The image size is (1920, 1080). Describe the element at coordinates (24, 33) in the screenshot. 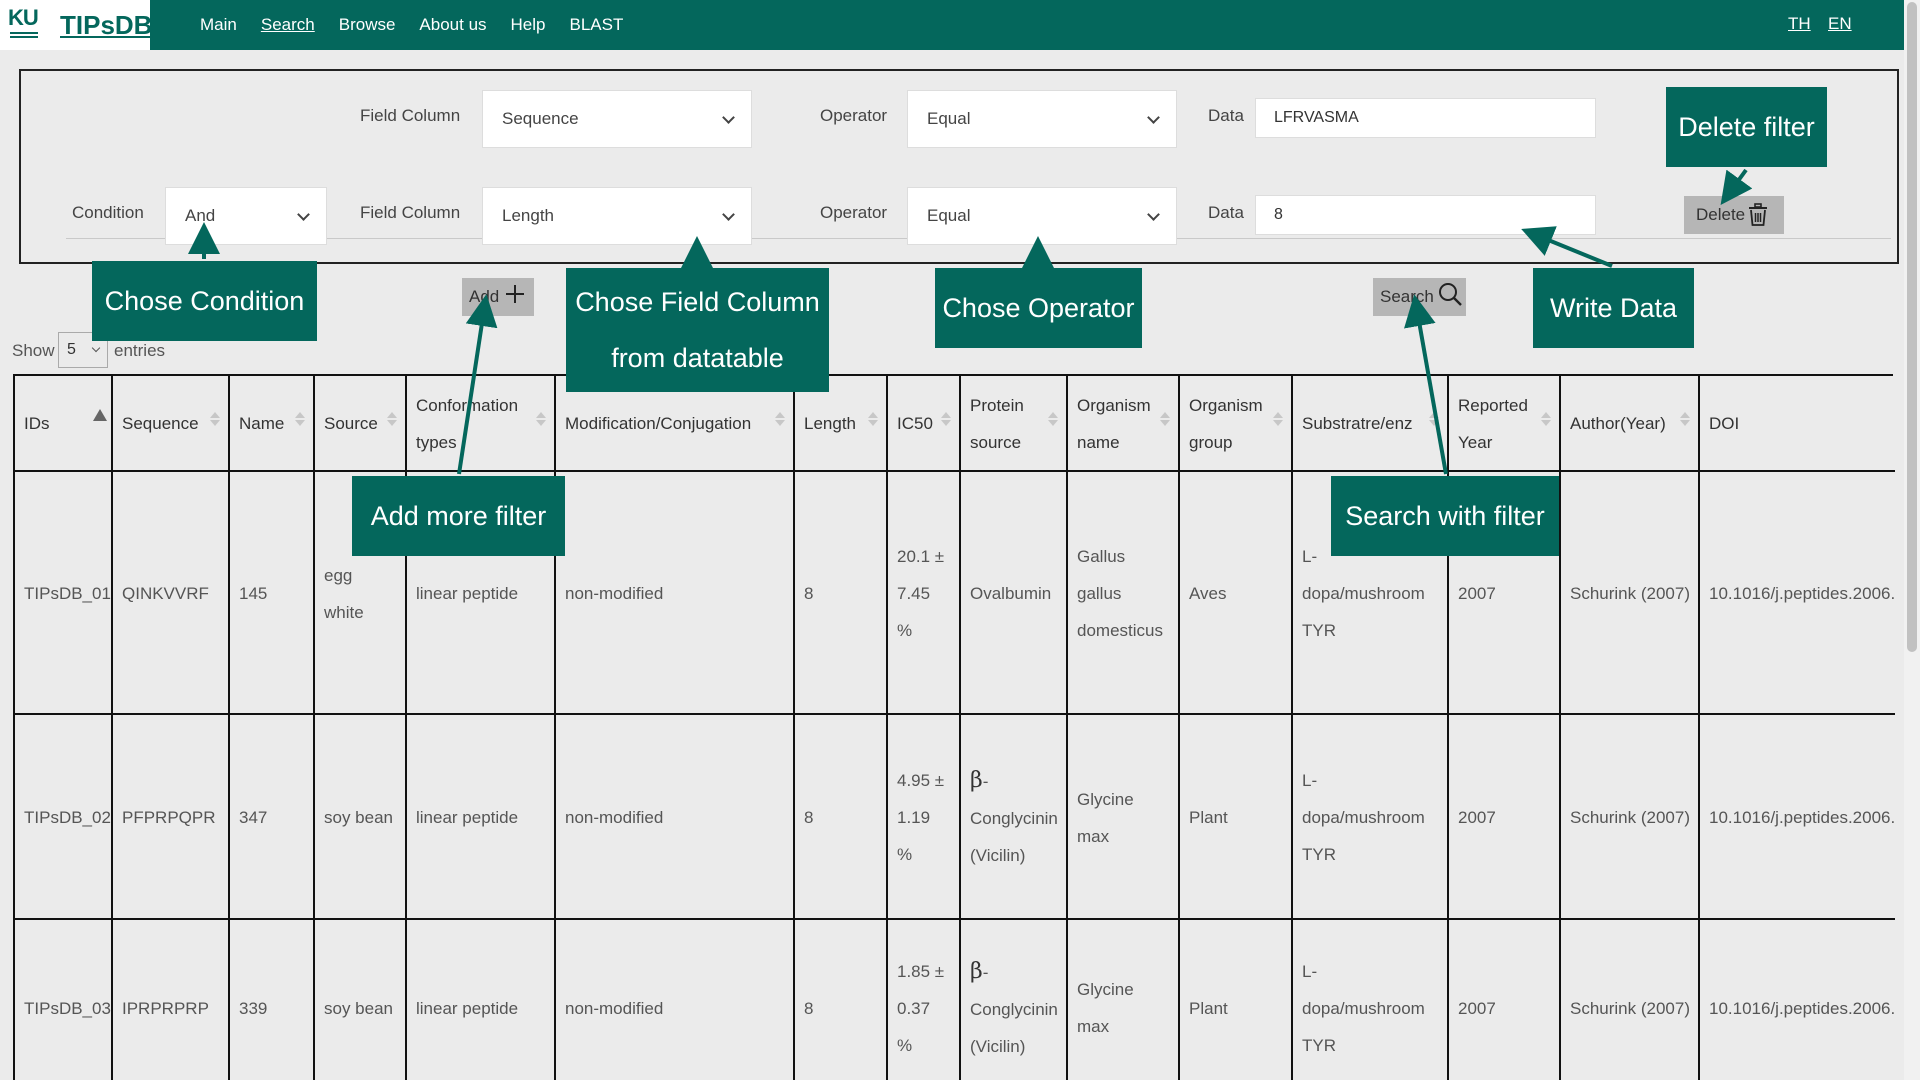

I see `ku-logo-underline` at that location.